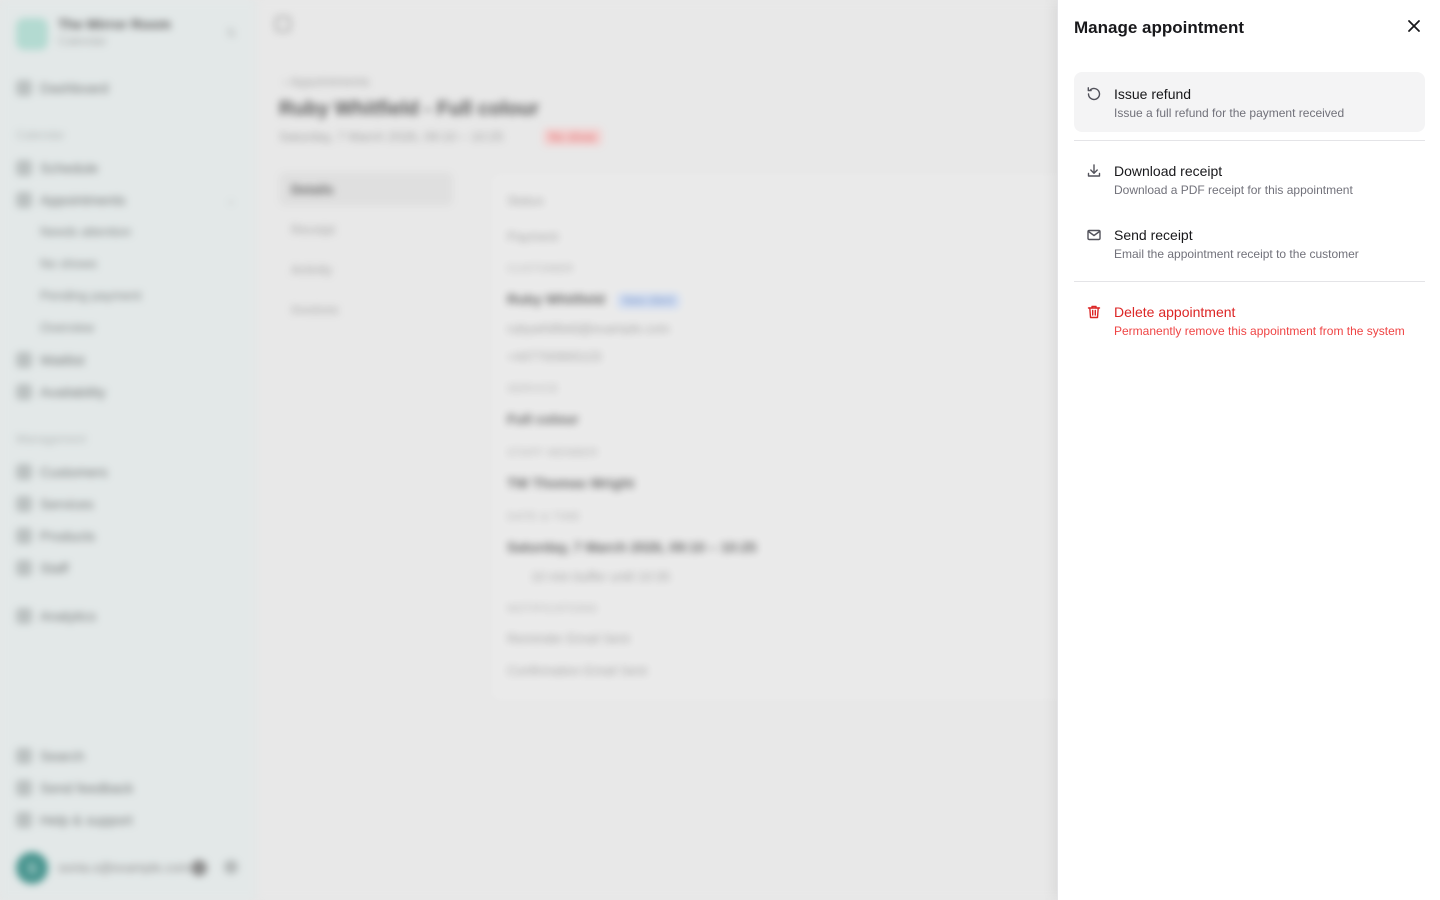 This screenshot has height=900, width=1440. What do you see at coordinates (1094, 235) in the screenshot?
I see `mail-icon` at bounding box center [1094, 235].